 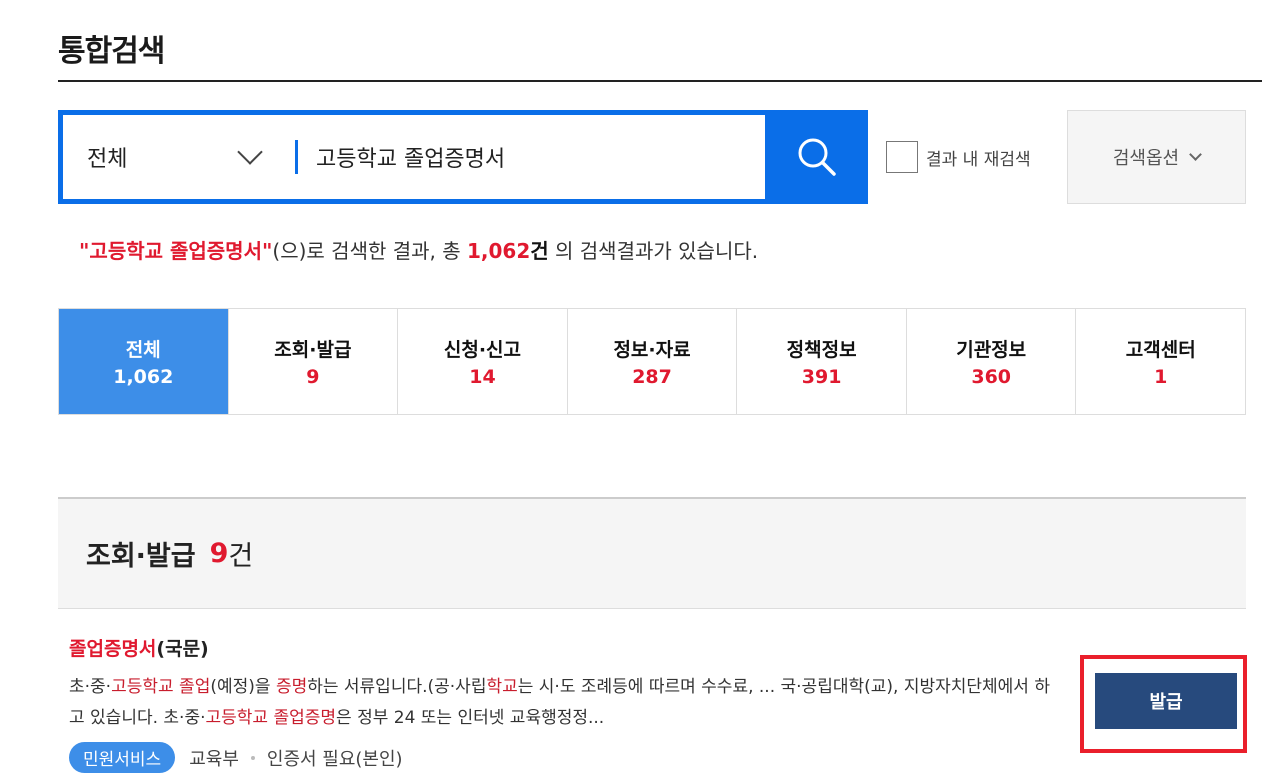 I want to click on section-count: 9, so click(x=219, y=553).